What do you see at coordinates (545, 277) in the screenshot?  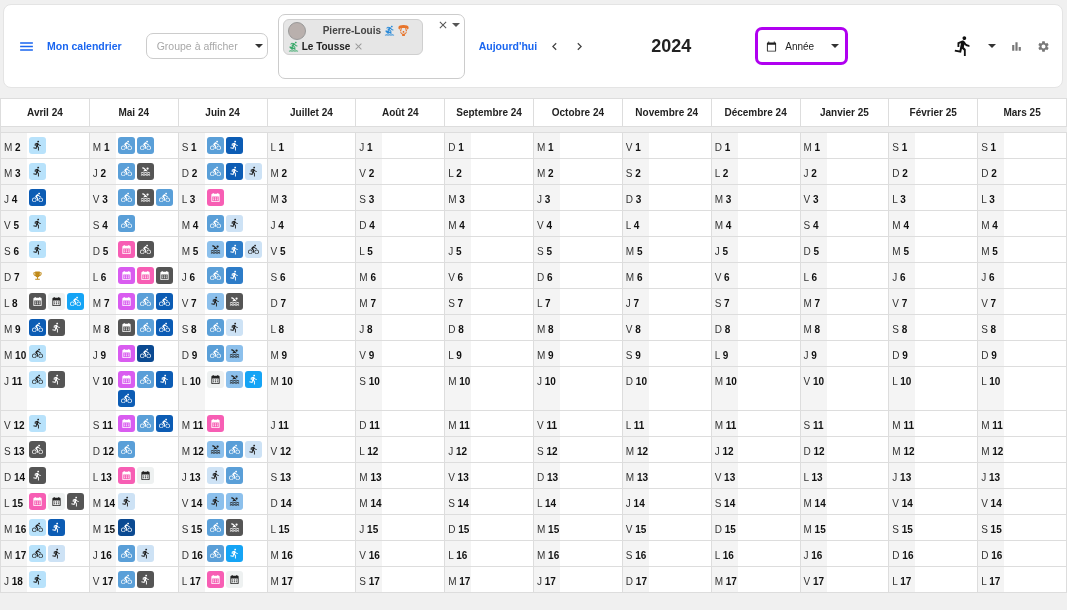 I see `day-label: D 6` at bounding box center [545, 277].